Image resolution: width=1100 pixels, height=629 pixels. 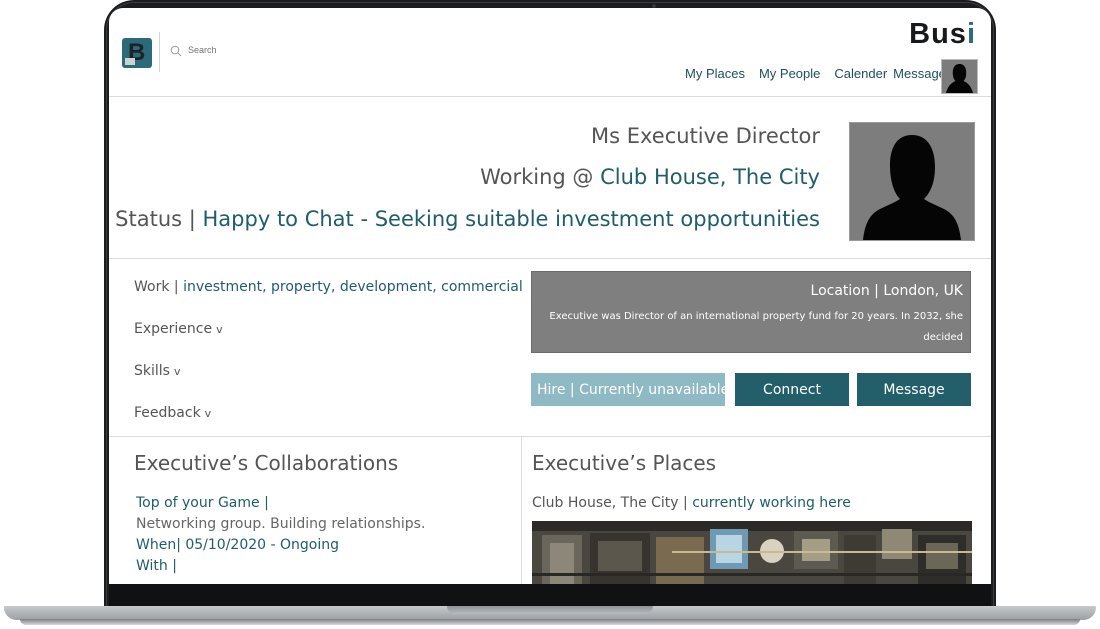 I want to click on skills-label: Skills, so click(x=152, y=371).